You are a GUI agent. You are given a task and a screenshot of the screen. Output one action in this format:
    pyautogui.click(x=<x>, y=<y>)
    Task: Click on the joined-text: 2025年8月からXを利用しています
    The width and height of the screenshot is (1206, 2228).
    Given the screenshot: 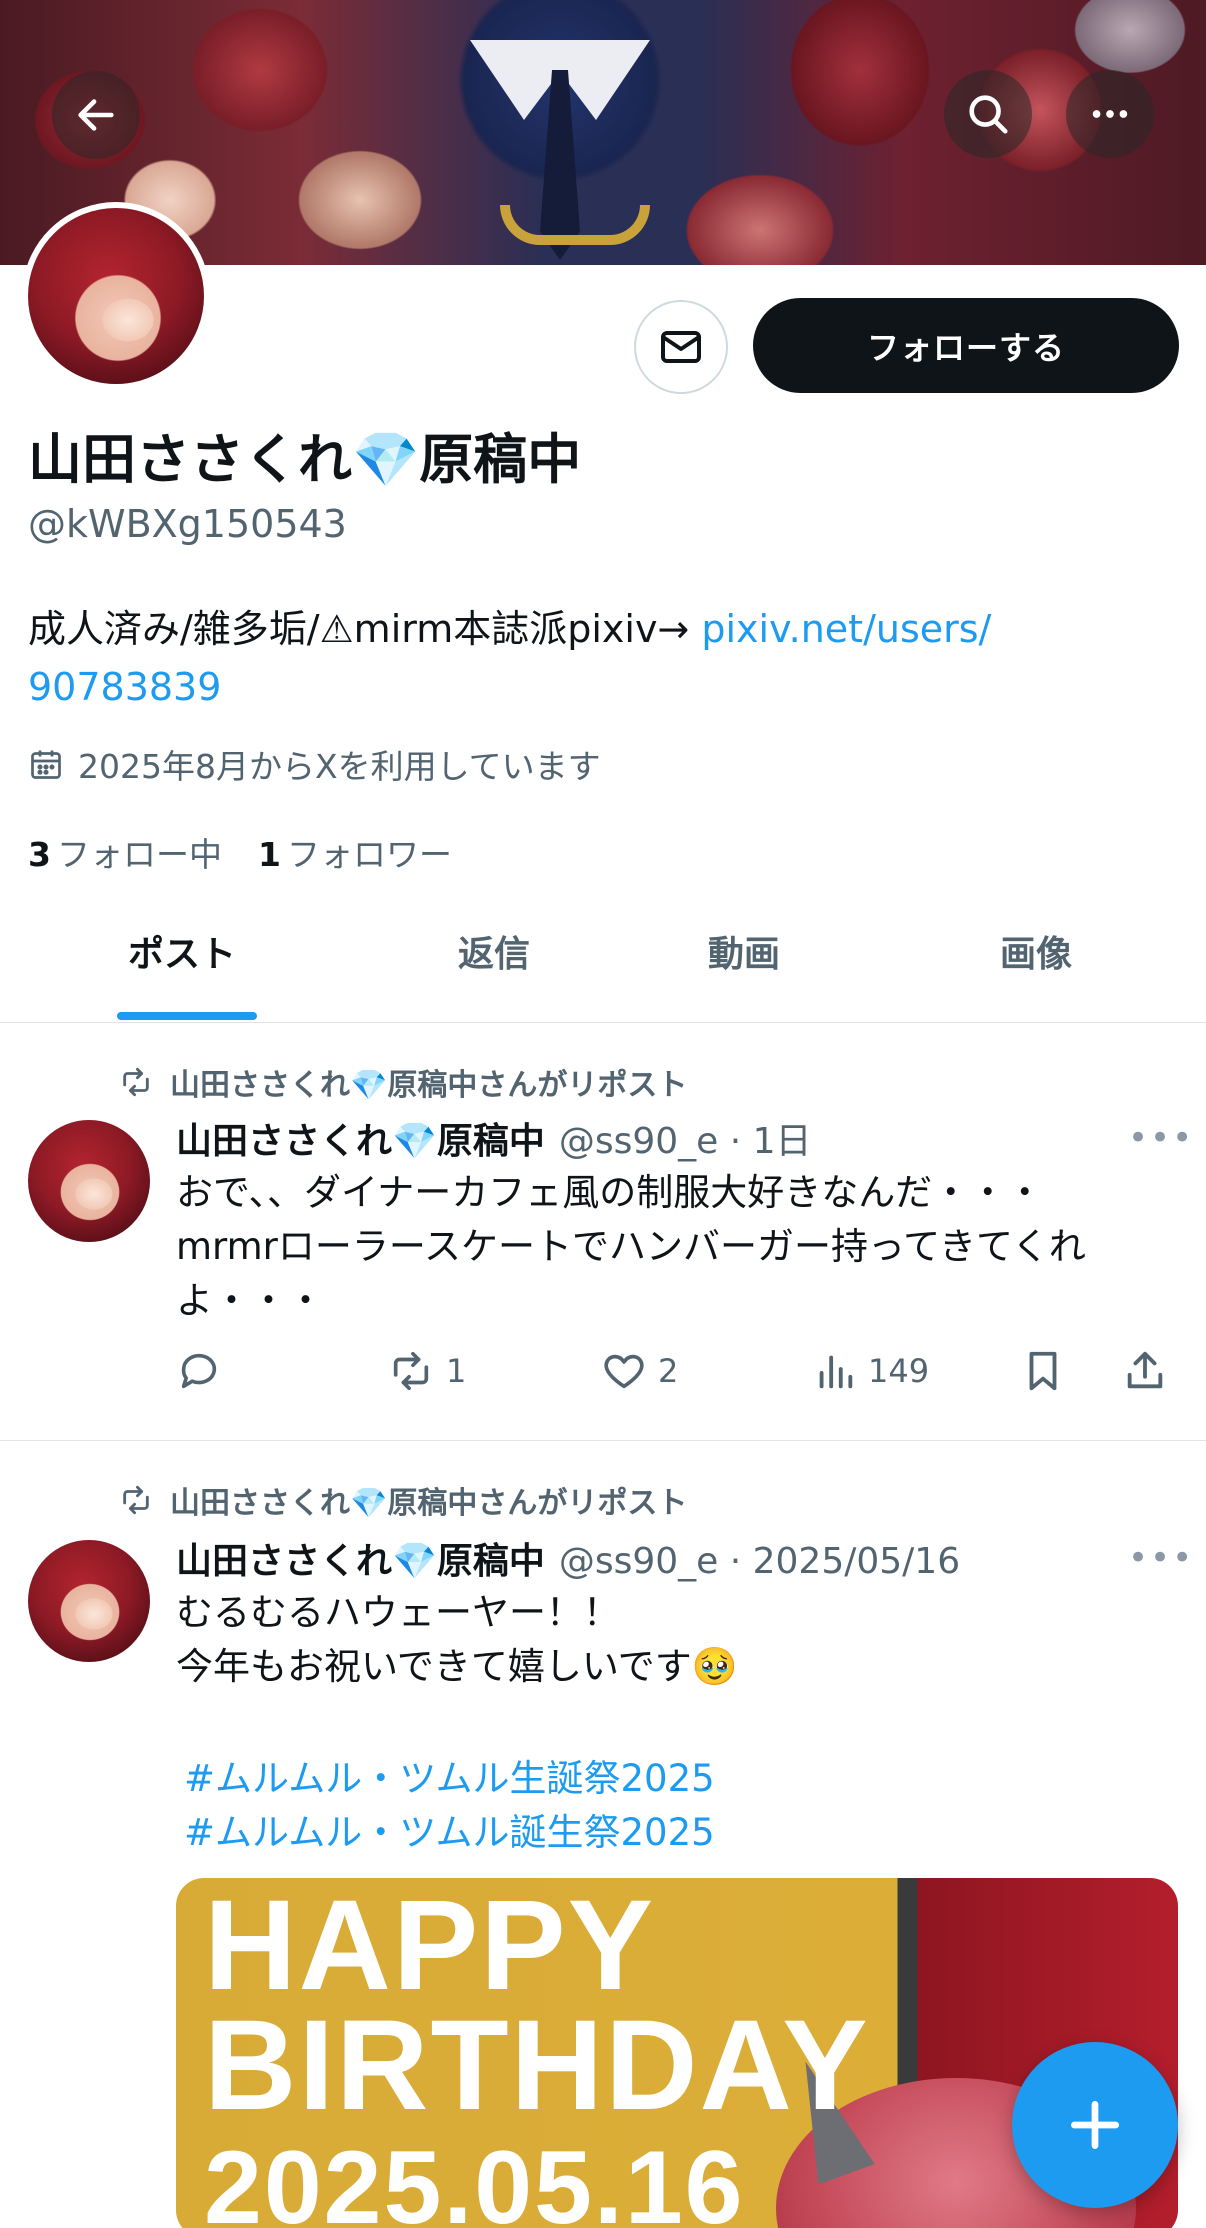 What is the action you would take?
    pyautogui.click(x=339, y=766)
    